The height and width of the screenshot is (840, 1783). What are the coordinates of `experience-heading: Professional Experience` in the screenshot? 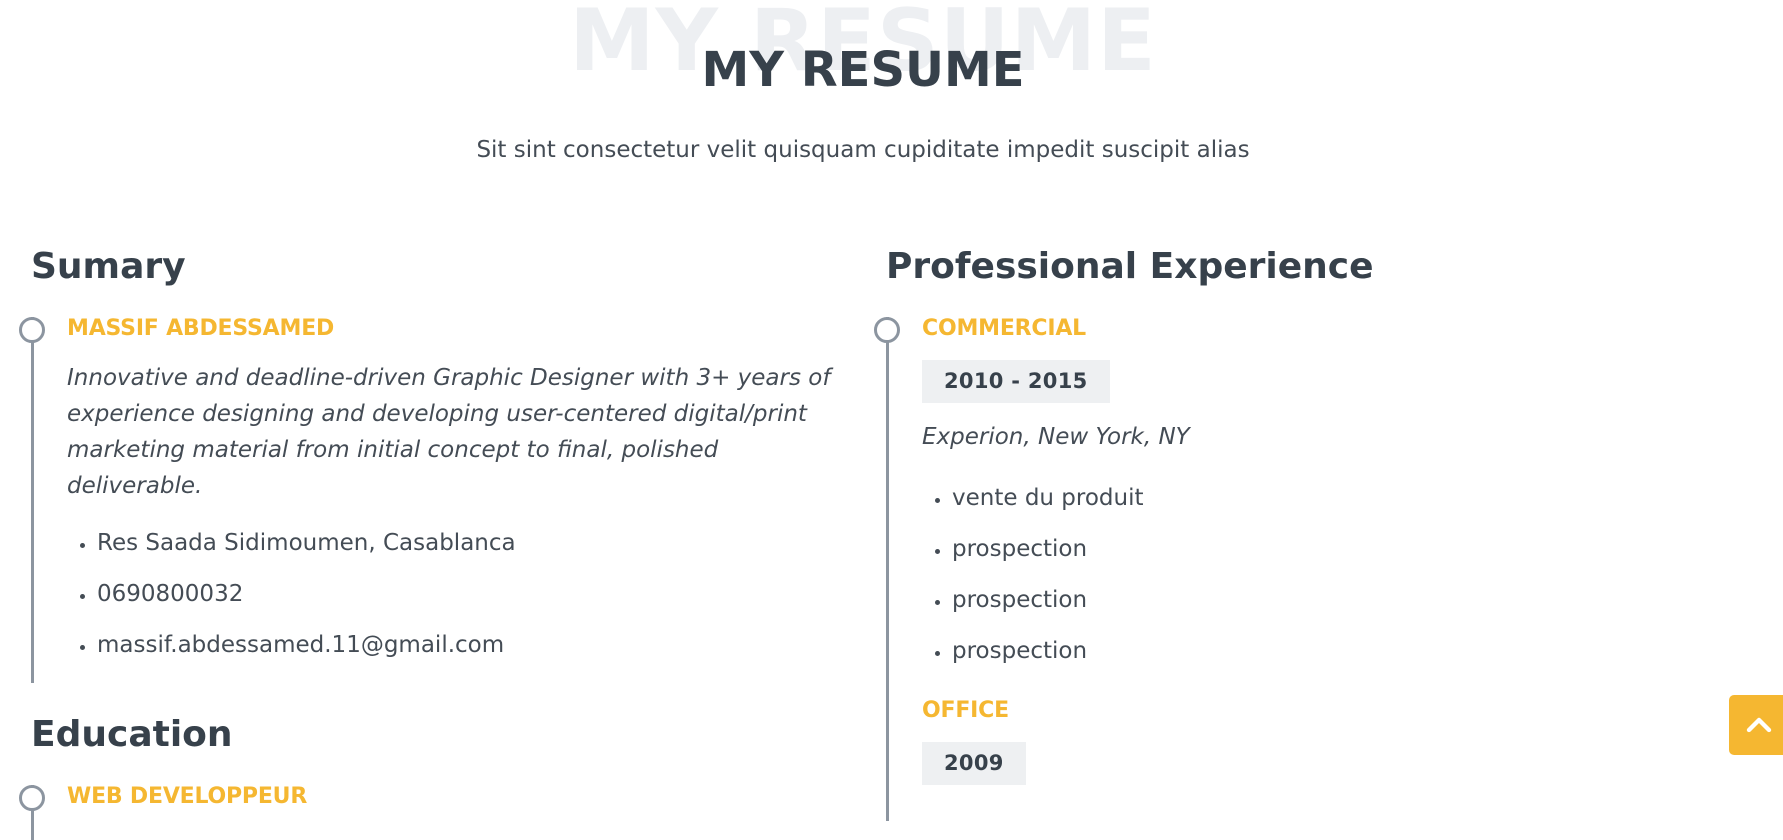 It's located at (1130, 266).